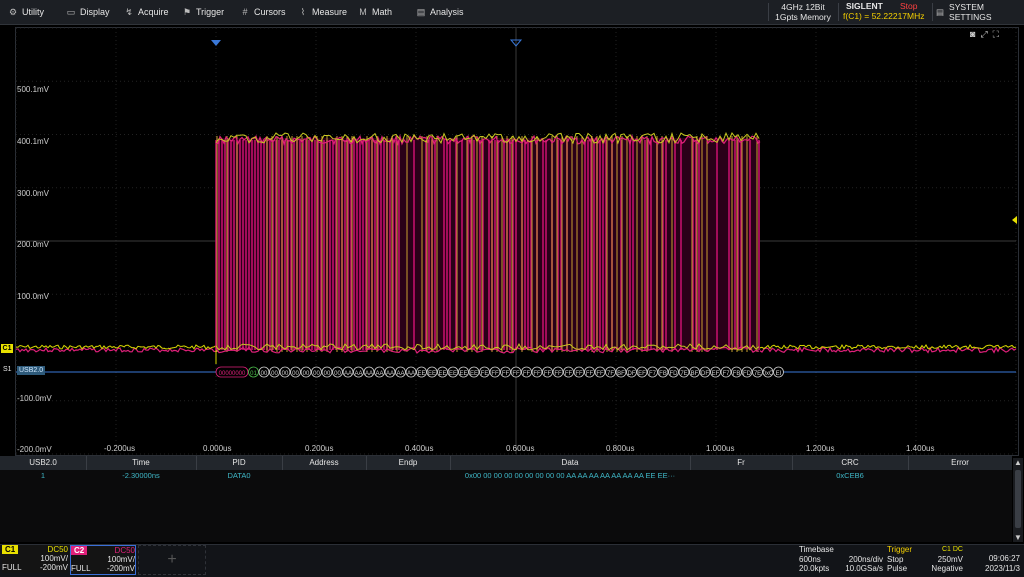  I want to click on decode-byte-label: DF, so click(705, 374).